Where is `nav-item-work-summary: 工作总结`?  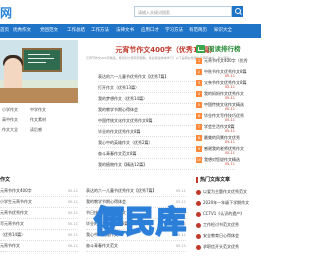 nav-item-work-summary: 工作总结 is located at coordinates (76, 31).